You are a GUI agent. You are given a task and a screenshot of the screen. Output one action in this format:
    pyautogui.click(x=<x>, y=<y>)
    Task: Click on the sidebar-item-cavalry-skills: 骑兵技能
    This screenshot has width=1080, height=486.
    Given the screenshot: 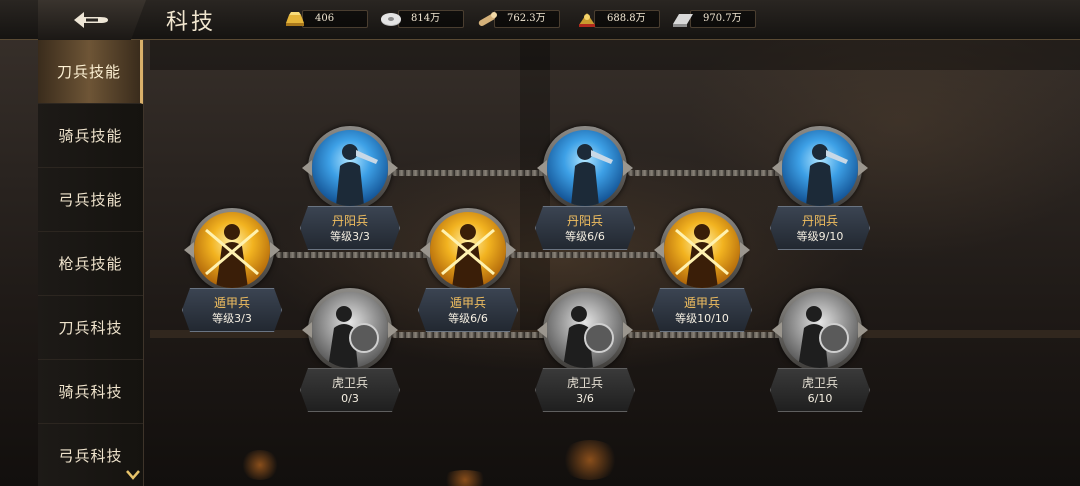 What is the action you would take?
    pyautogui.click(x=90, y=136)
    